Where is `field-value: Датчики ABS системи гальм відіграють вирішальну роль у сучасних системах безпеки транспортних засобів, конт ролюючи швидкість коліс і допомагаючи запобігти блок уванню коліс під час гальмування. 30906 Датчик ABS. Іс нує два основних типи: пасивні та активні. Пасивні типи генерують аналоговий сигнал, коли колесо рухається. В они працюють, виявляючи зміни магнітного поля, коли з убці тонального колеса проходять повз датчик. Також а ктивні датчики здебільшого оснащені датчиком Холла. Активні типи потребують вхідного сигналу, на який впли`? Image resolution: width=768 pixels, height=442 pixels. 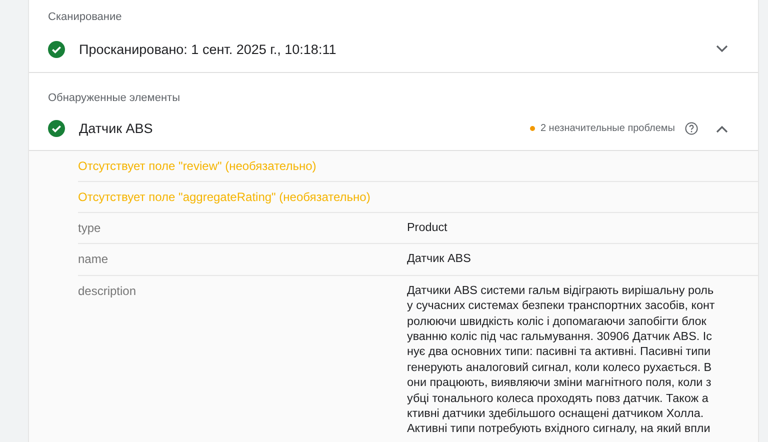 field-value: Датчики ABS системи гальм відіграють вирішальну роль у сучасних системах безпеки транспортних засобів, конт ролюючи швидкість коліс і допомагаючи запобігти блок уванню коліс під час гальмування. 30906 Датчик ABS. Іс нує два основних типи: пасивні та активні. Пасивні типи генерують аналоговий сигнал, коли колесо рухається. В они працюють, виявляючи зміни магнітного поля, коли з убці тонального колеса проходять повз датчик. Також а ктивні датчики здебільшого оснащені датчиком Холла. Активні типи потребують вхідного сигналу, на який впли is located at coordinates (561, 359).